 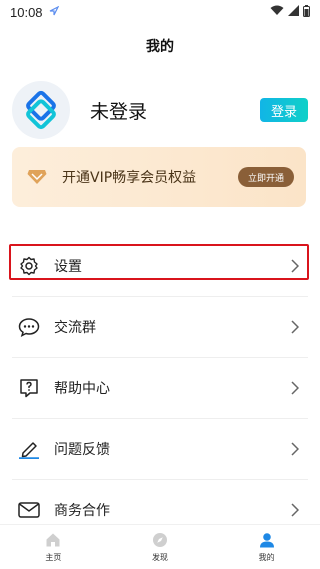 What do you see at coordinates (29, 266) in the screenshot?
I see `gear-icon` at bounding box center [29, 266].